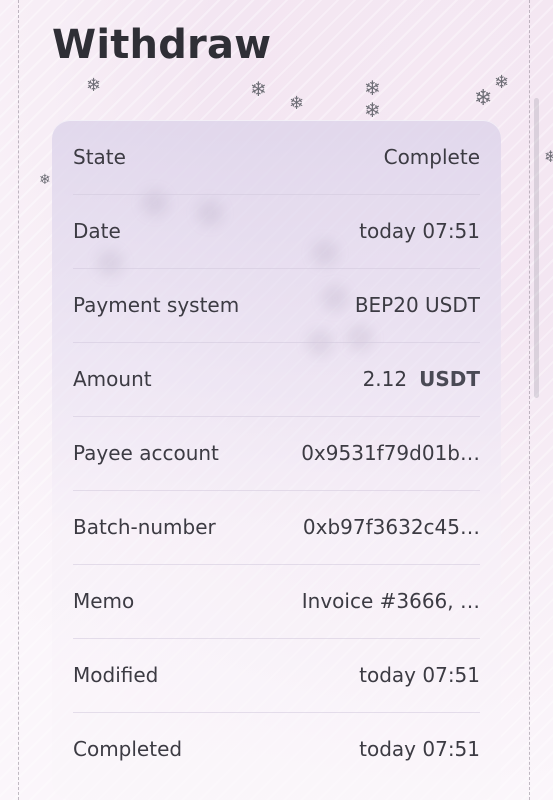  I want to click on detail-value: Complete, so click(431, 157).